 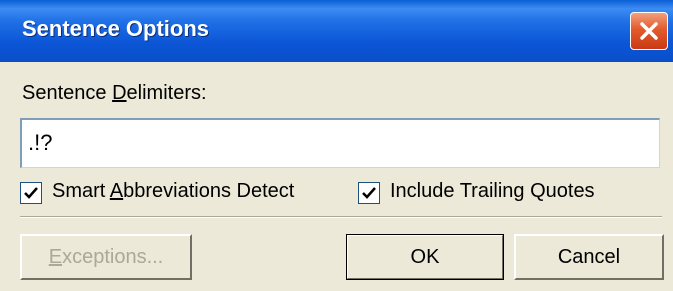 I want to click on window-title: Sentence Options, so click(x=116, y=28).